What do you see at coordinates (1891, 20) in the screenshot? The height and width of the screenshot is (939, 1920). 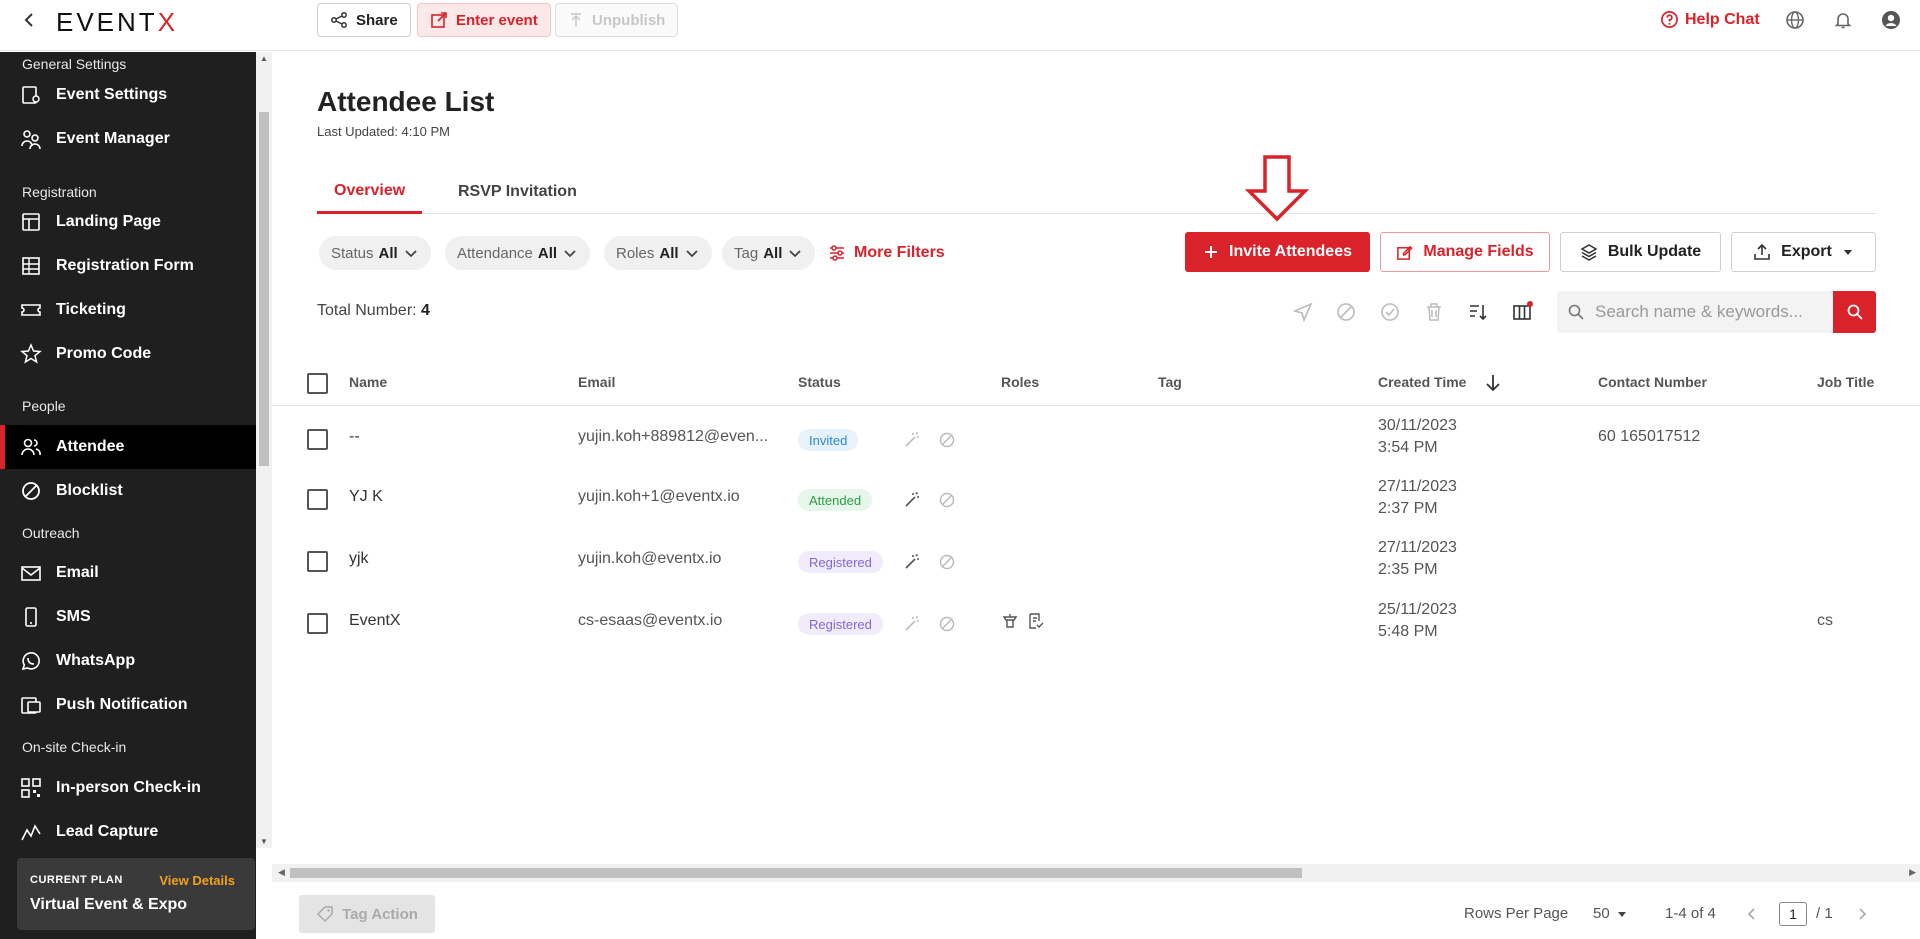 I see `user-avatar-icon` at bounding box center [1891, 20].